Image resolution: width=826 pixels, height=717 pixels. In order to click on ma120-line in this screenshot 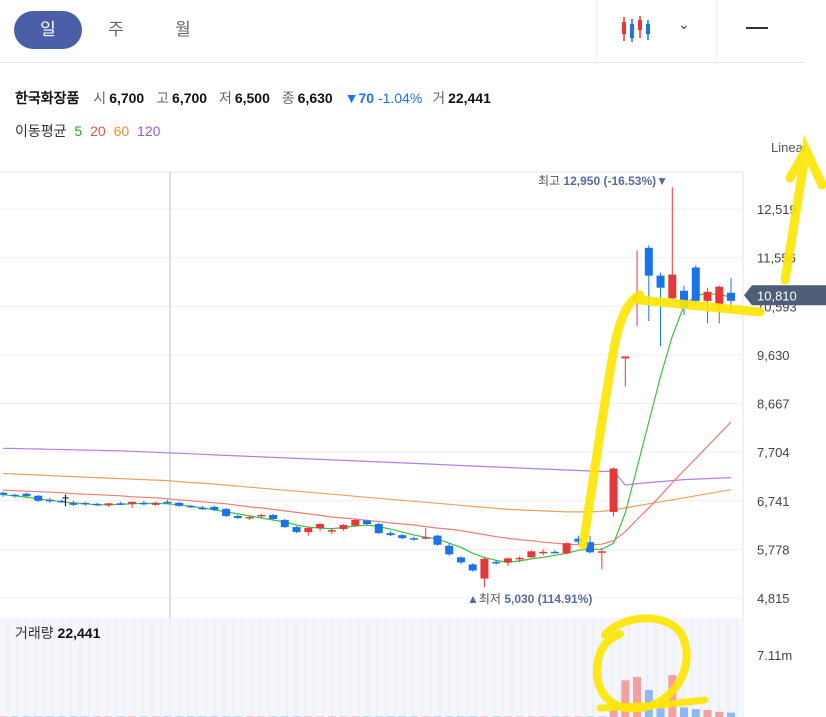, I will do `click(367, 466)`.